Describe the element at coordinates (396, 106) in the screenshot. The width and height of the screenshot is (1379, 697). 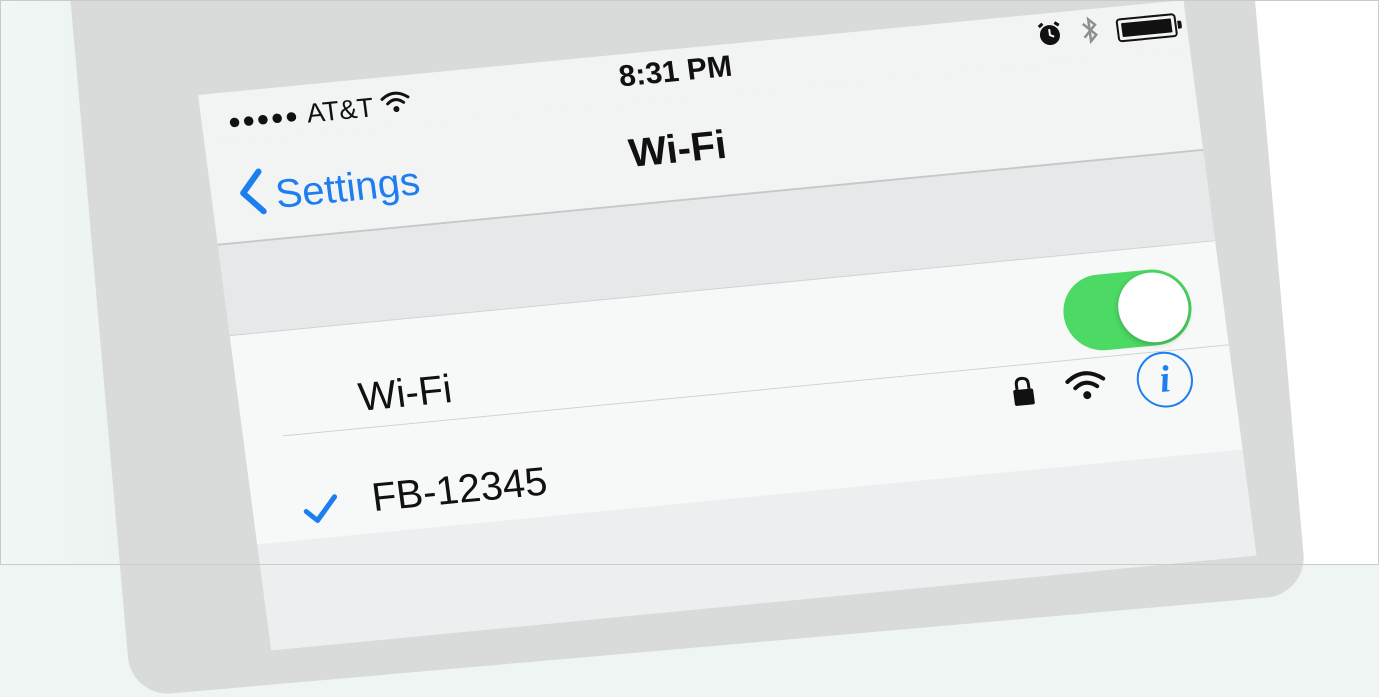
I see `wifi-icon` at that location.